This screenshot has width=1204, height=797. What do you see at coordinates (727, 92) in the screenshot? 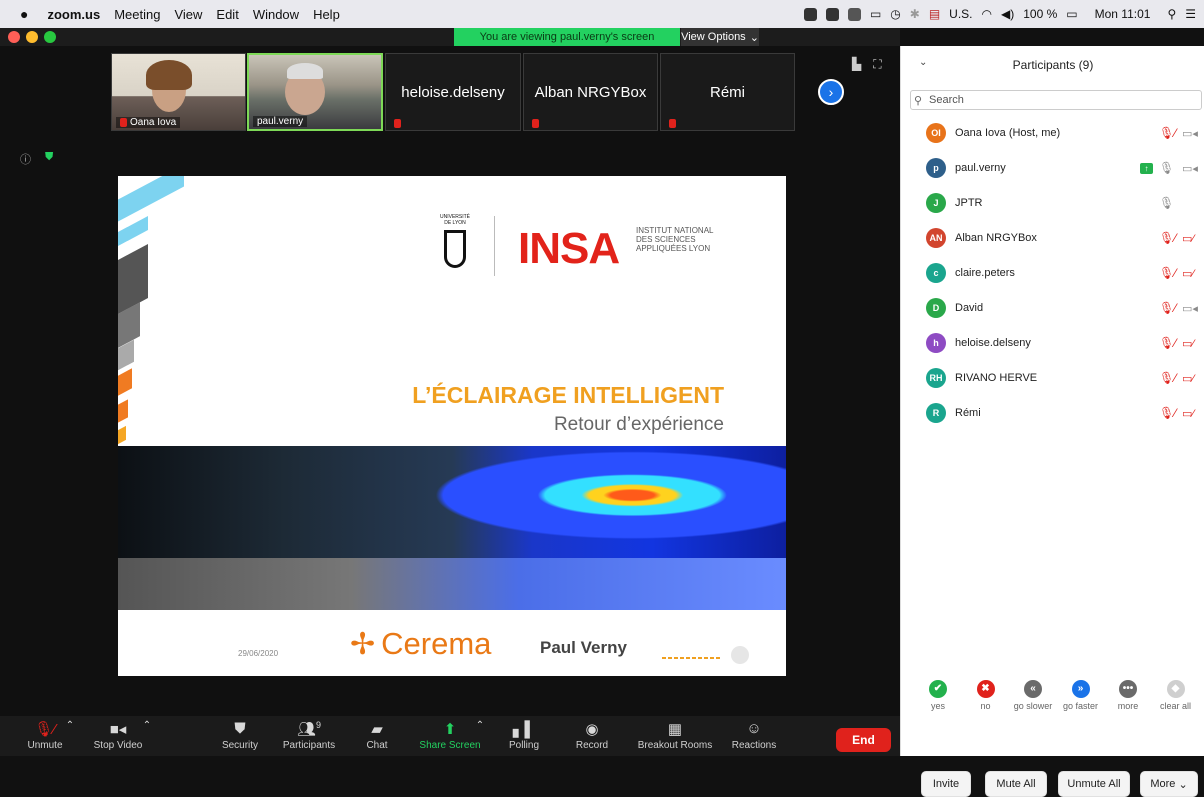
I see `name-tile-remi: Rémi` at bounding box center [727, 92].